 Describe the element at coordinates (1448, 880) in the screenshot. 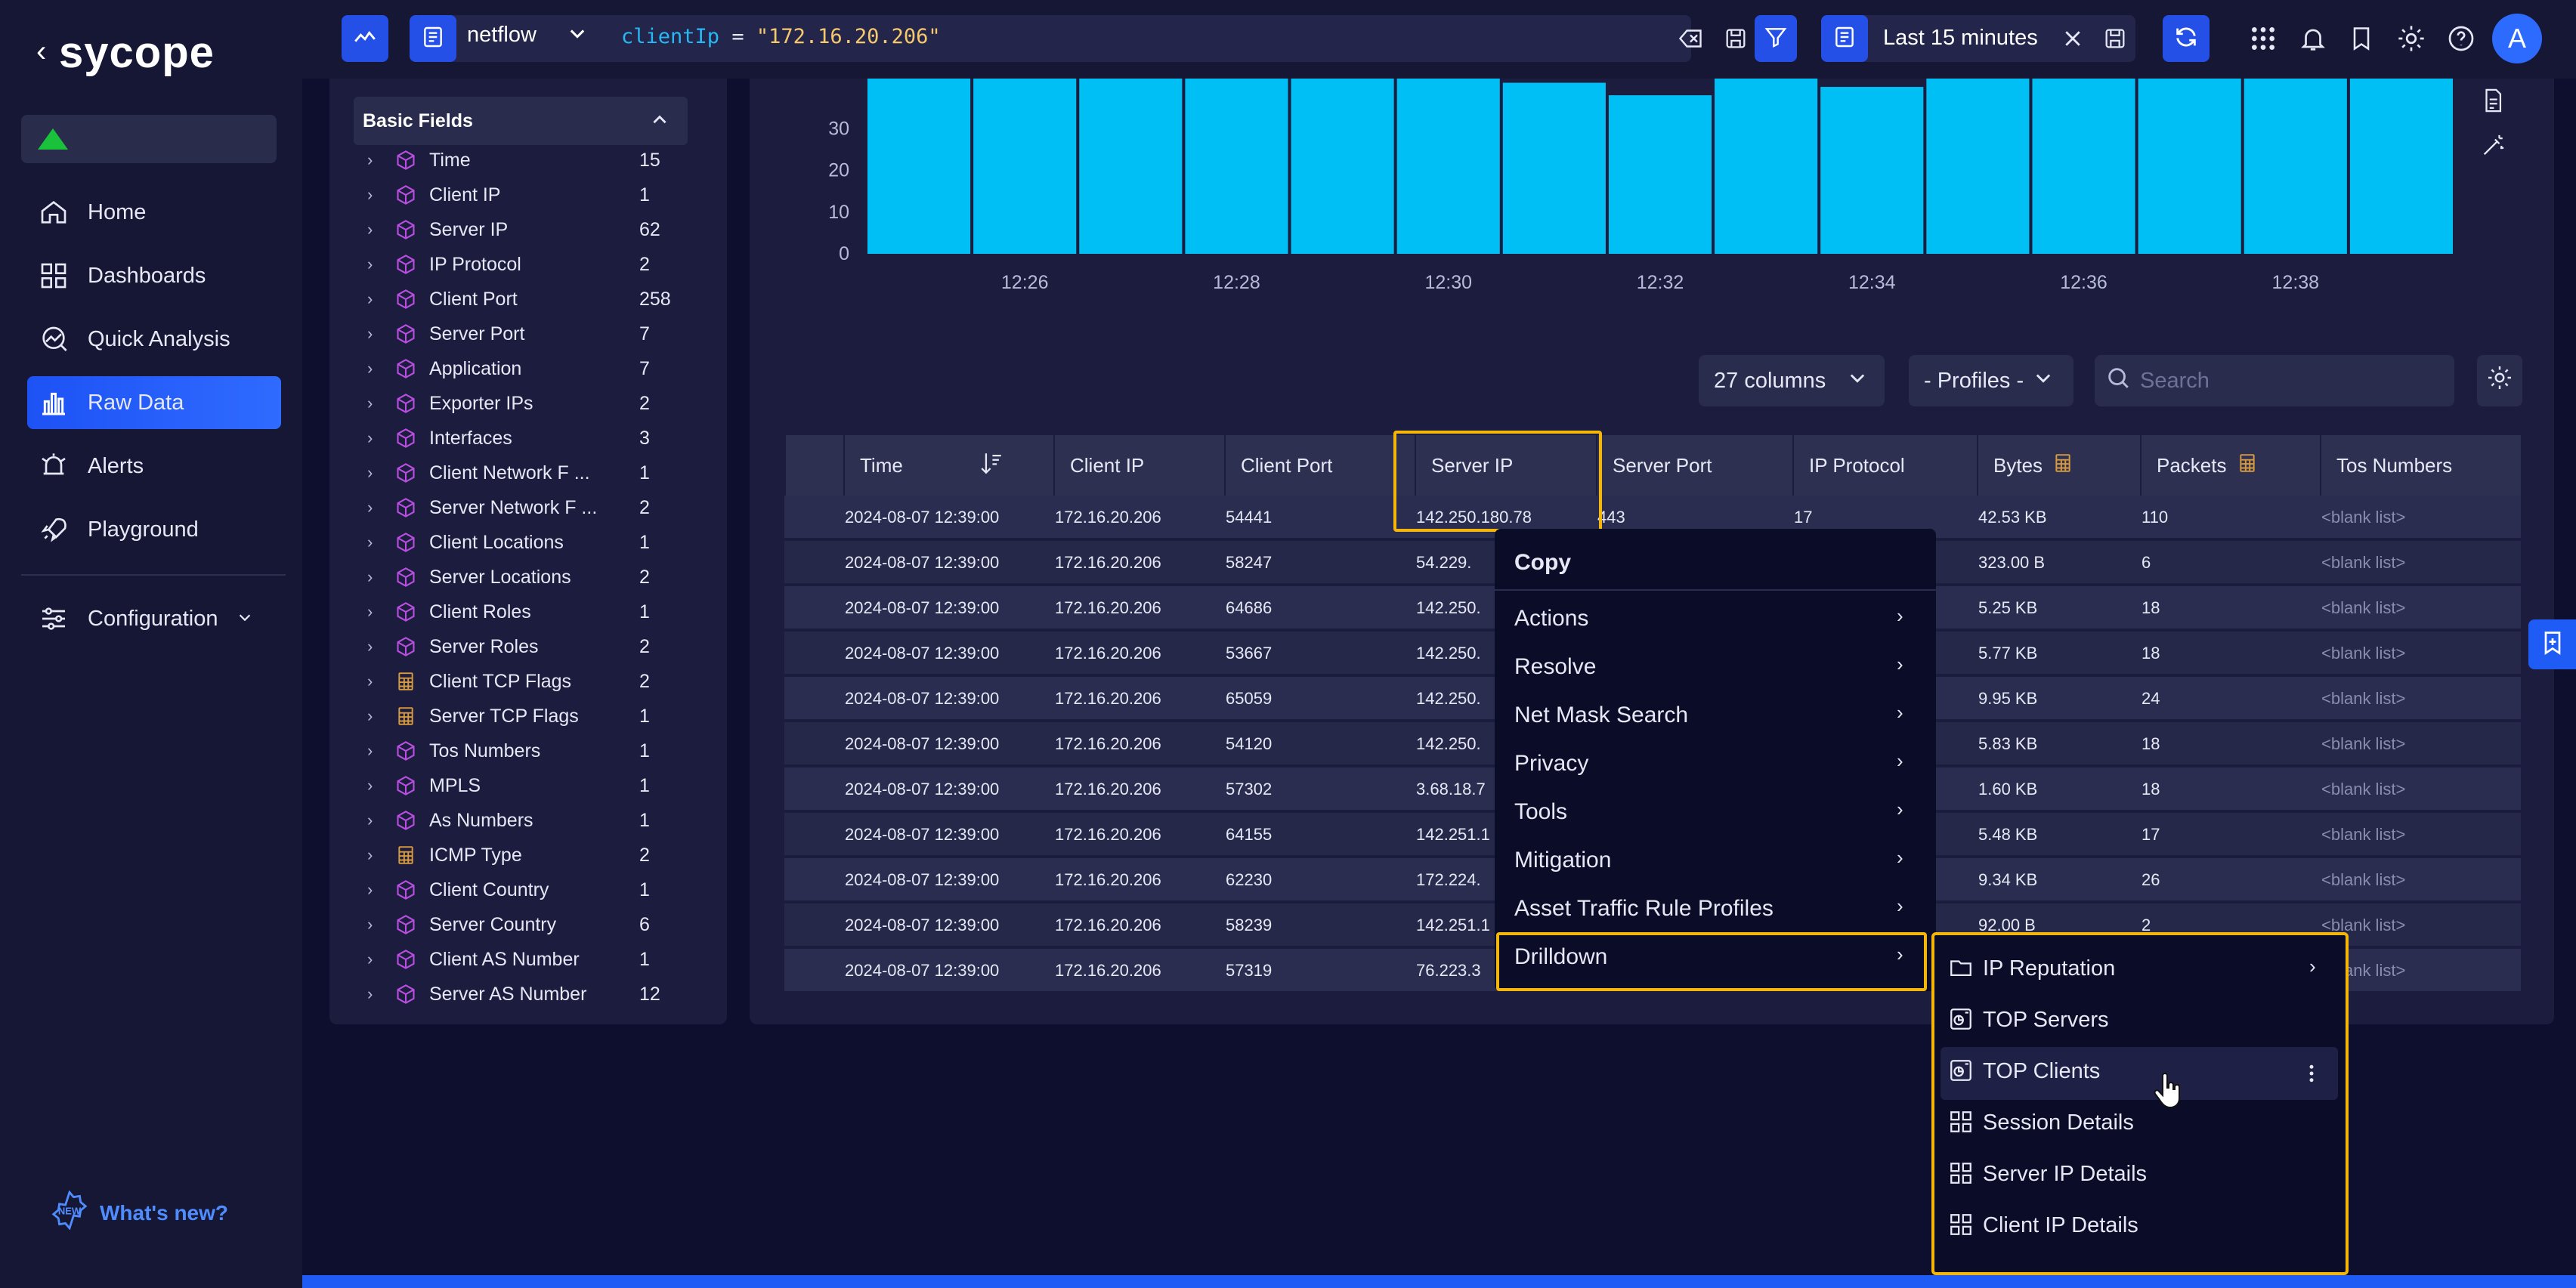

I see `table-cell: 172.224.` at that location.